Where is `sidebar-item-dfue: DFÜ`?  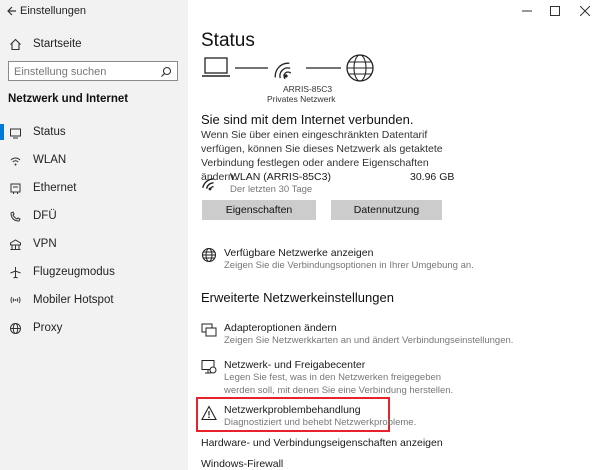 sidebar-item-dfue: DFÜ is located at coordinates (94, 216).